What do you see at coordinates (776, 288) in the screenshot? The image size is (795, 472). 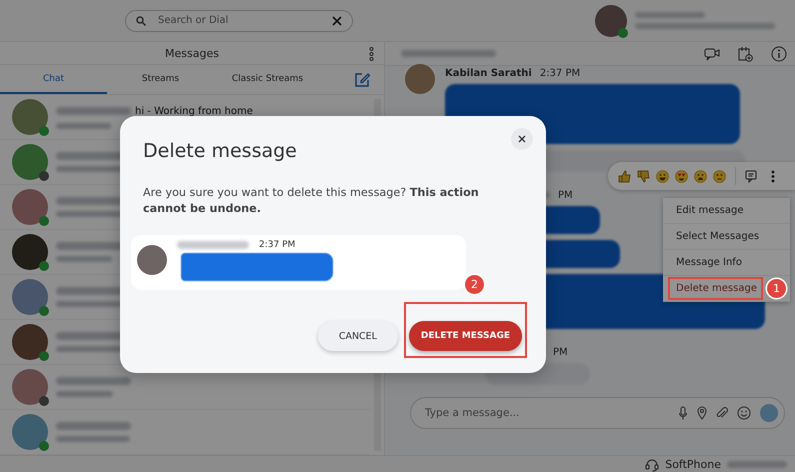 I see `step-badge: 1` at bounding box center [776, 288].